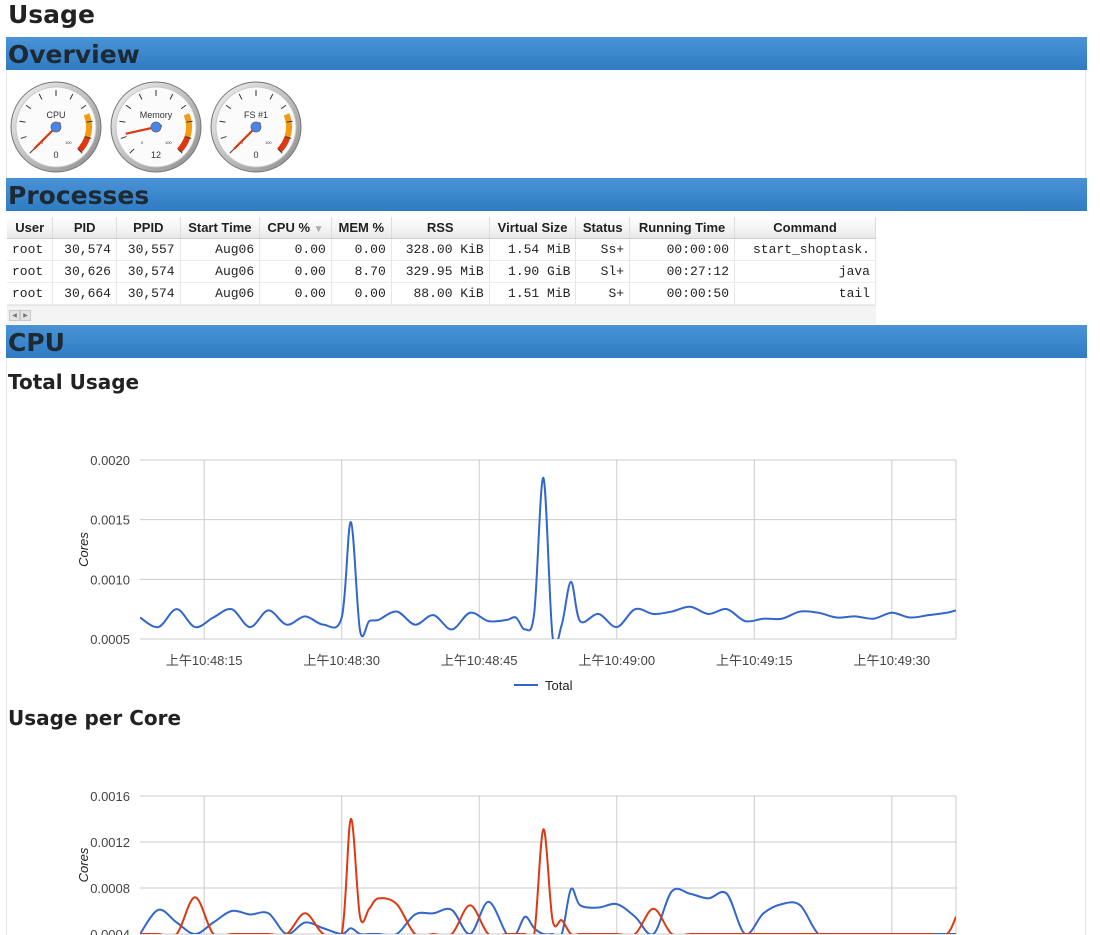 This screenshot has height=935, width=1100. Describe the element at coordinates (148, 228) in the screenshot. I see `column-header-ppid: PPID` at that location.